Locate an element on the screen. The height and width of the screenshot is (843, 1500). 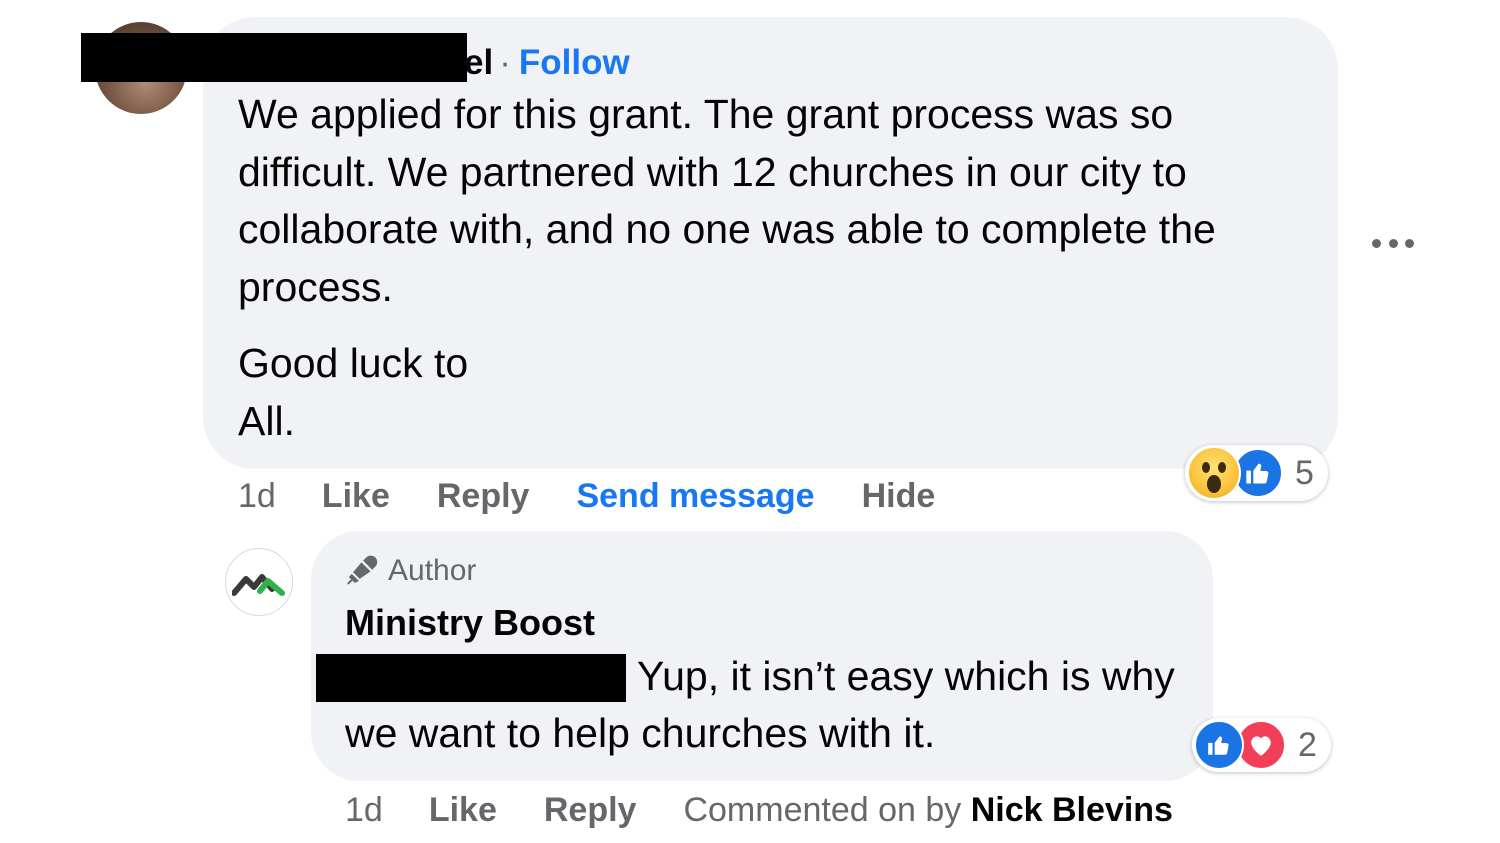
wow-emoji-icon is located at coordinates (1214, 473).